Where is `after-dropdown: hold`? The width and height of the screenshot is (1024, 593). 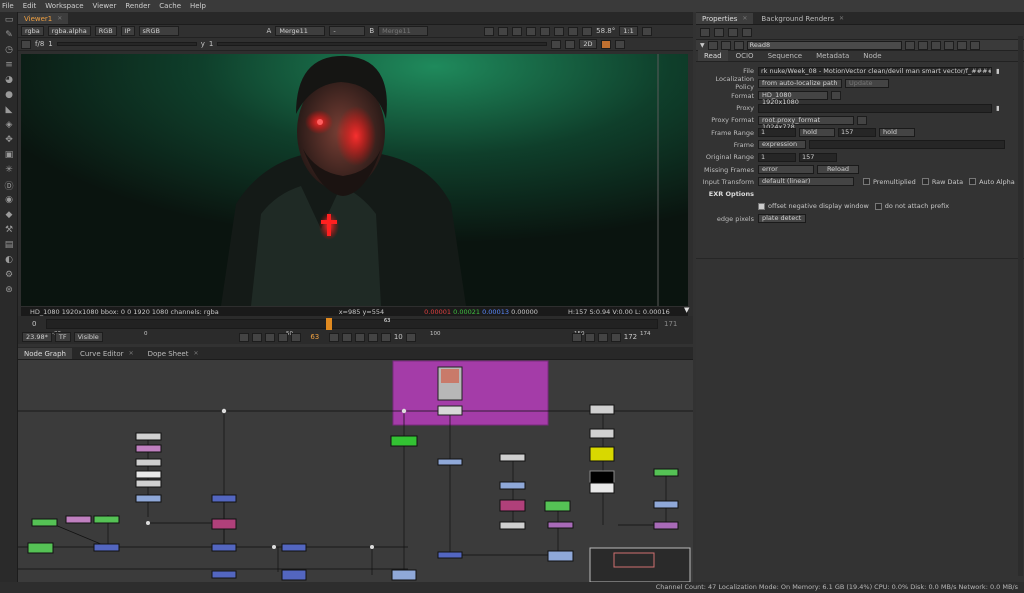 after-dropdown: hold is located at coordinates (897, 133).